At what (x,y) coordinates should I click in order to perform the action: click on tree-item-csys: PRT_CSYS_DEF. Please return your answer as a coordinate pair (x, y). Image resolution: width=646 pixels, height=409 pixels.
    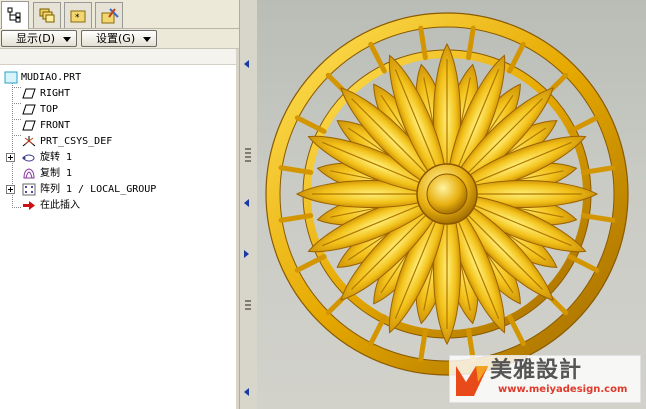
    Looking at the image, I should click on (122, 141).